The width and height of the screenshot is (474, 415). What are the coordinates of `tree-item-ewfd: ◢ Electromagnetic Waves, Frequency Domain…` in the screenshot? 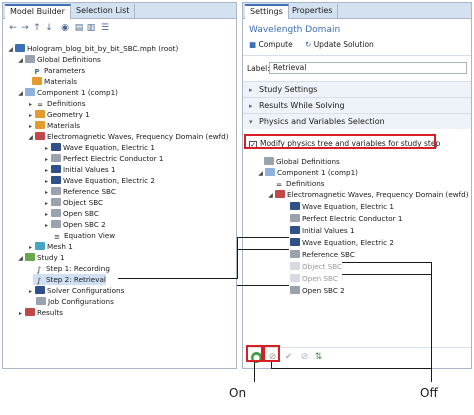 It's located at (128, 136).